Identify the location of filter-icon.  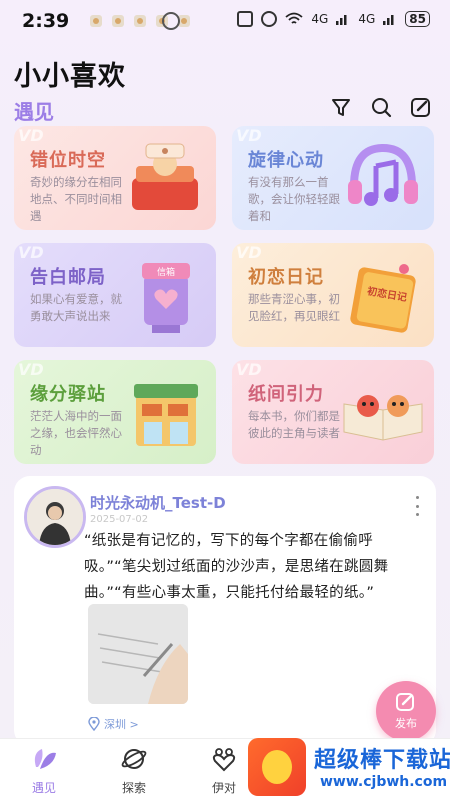
(341, 107).